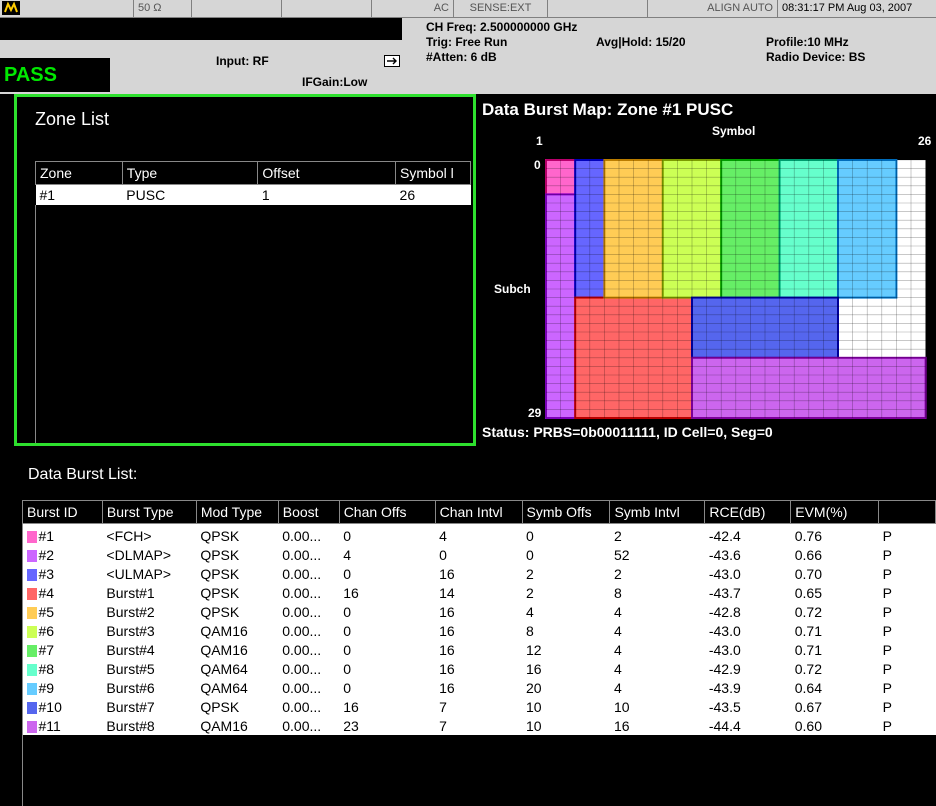 The height and width of the screenshot is (806, 936). I want to click on zone-table: Zone Type Offset Symbol l #1 PUSC 1 26, so click(253, 183).